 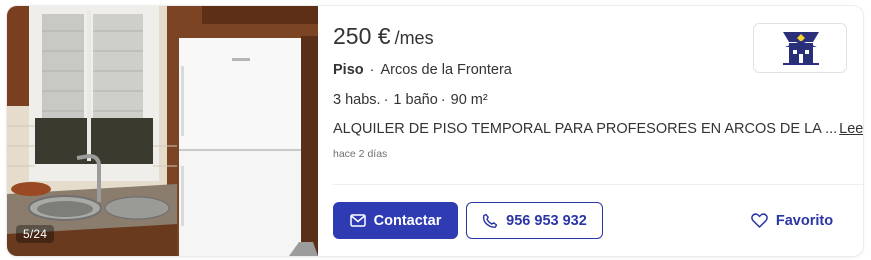 I want to click on best-house-logo-icon, so click(x=801, y=48).